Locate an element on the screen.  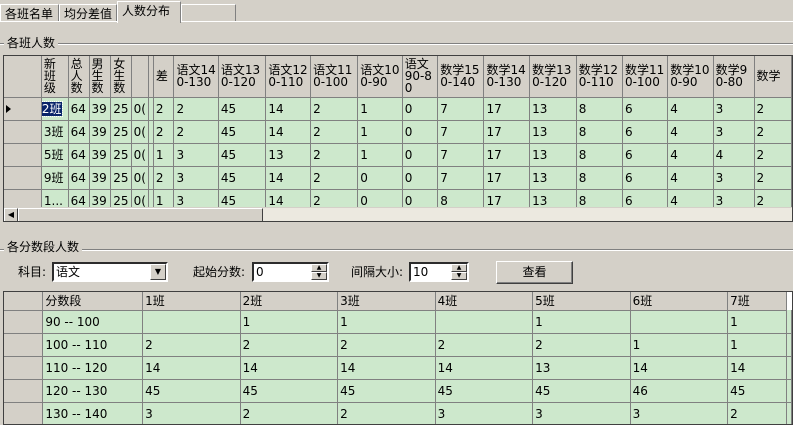
table-cell: 5班 is located at coordinates (55, 155).